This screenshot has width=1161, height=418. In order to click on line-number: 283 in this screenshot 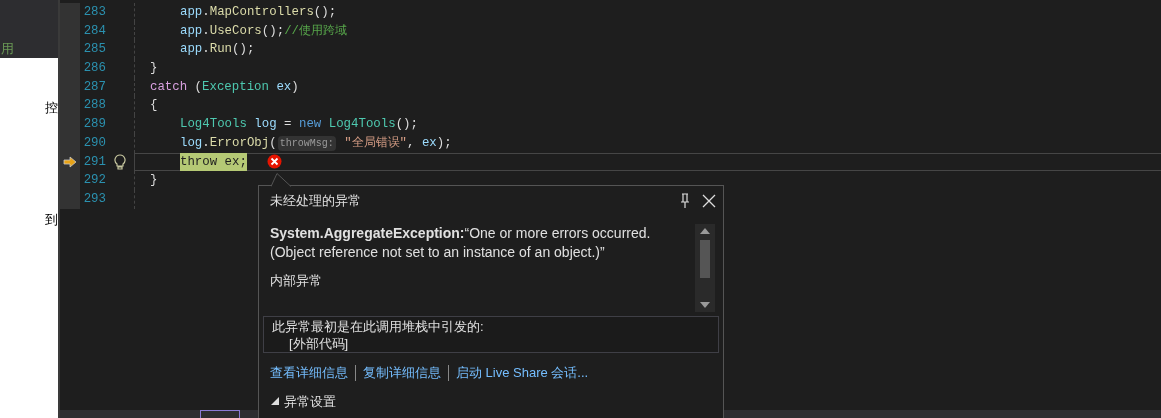, I will do `click(94, 13)`.